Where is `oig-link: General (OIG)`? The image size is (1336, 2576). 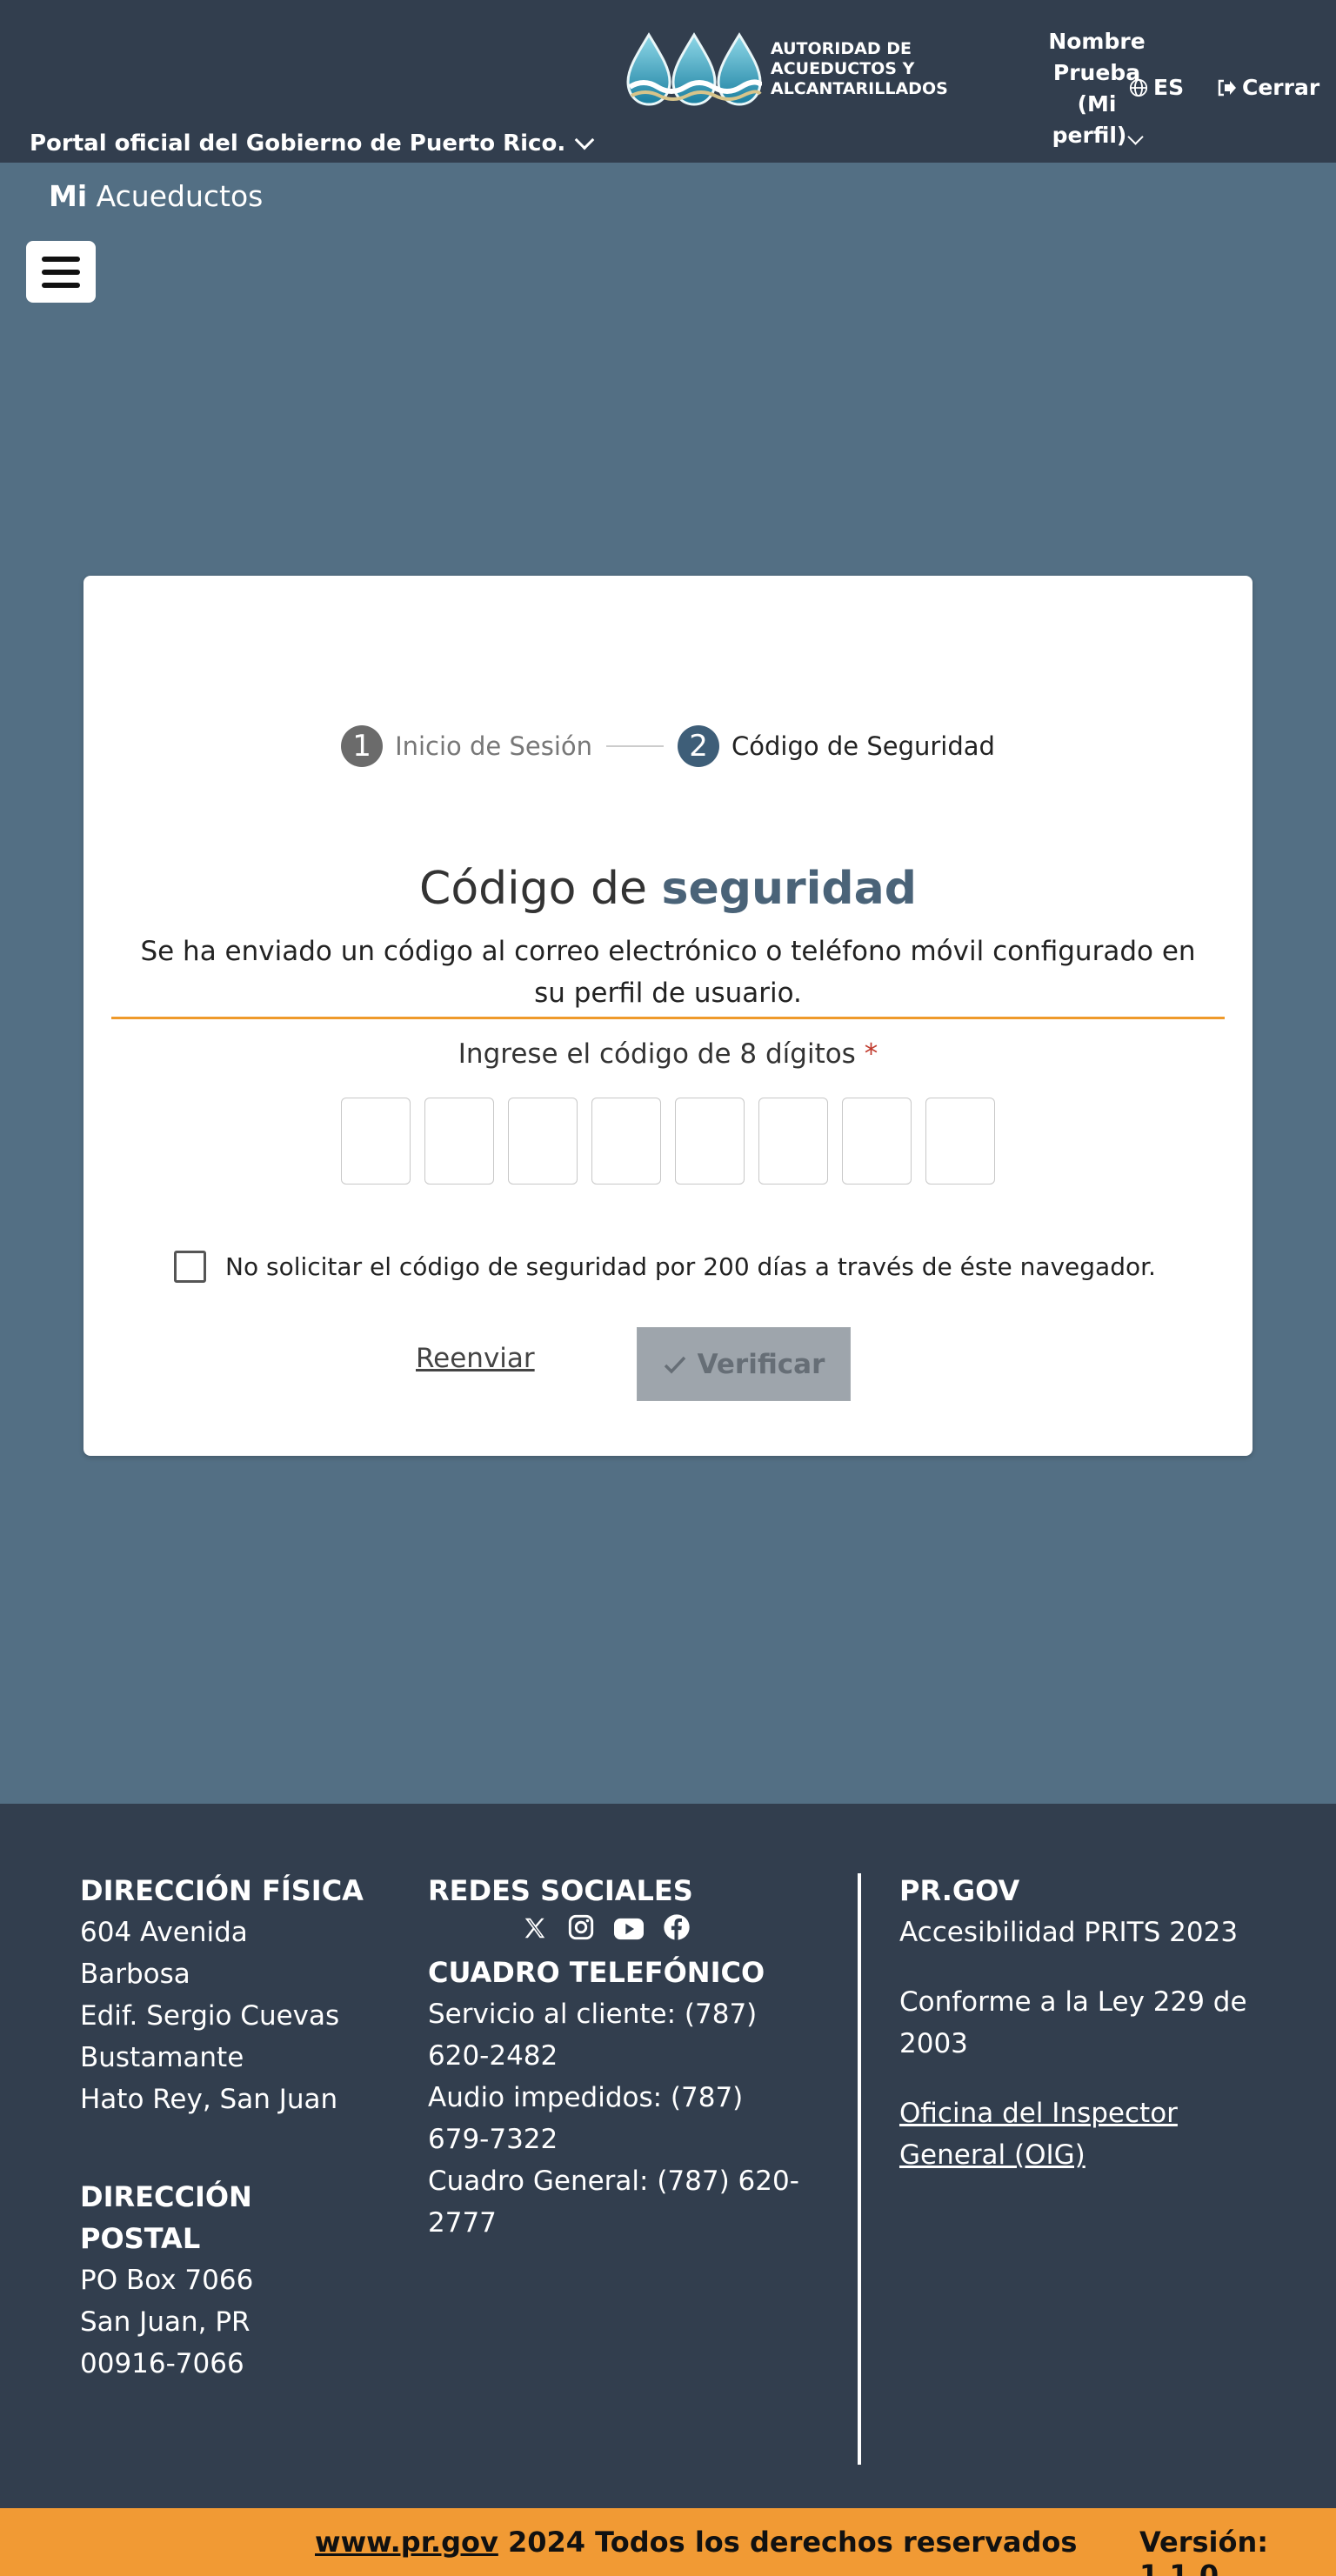
oig-link: General (OIG) is located at coordinates (1099, 2155).